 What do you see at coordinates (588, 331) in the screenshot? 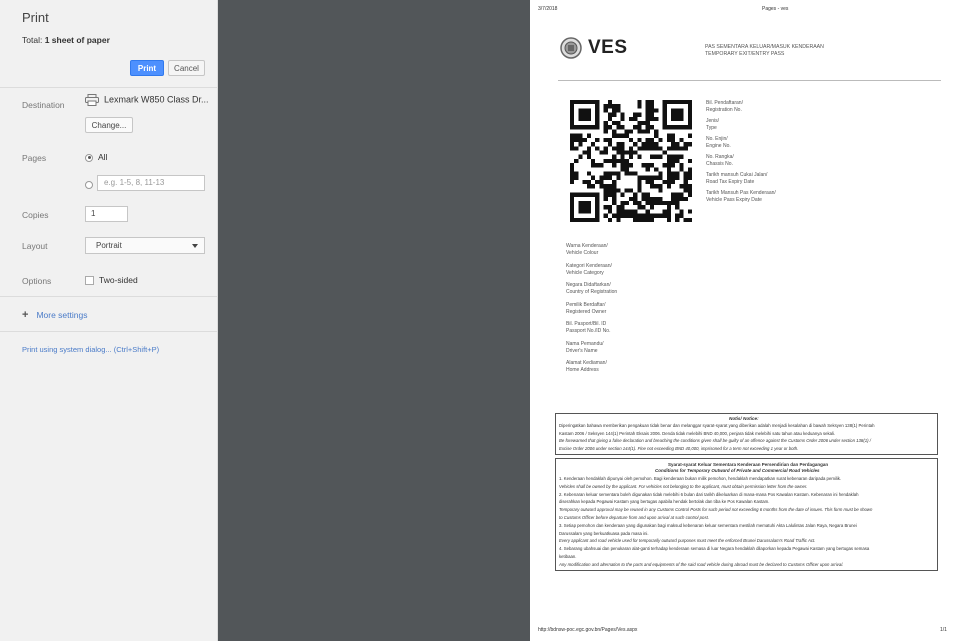
I see `field-label: Passport No./ID No.` at bounding box center [588, 331].